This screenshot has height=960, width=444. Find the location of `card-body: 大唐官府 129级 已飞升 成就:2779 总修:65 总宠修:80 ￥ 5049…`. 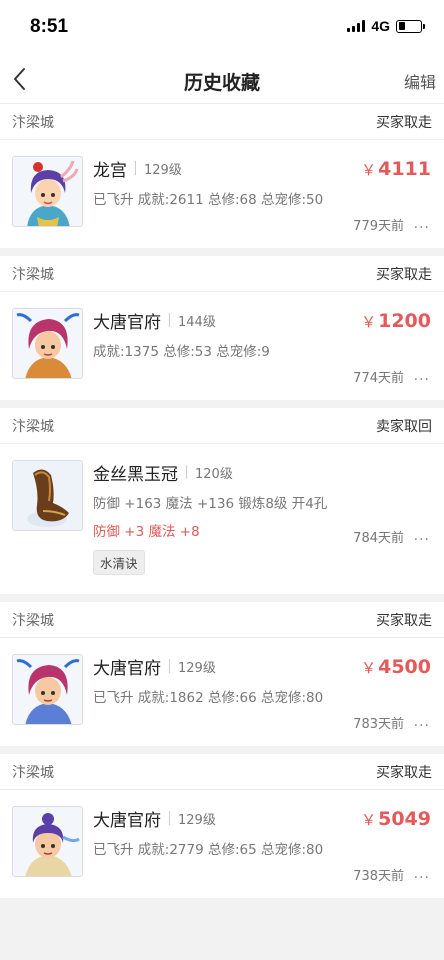

card-body: 大唐官府 129级 已飞升 成就:2779 总修:65 总宠修:80 ￥ 5049… is located at coordinates (222, 844).